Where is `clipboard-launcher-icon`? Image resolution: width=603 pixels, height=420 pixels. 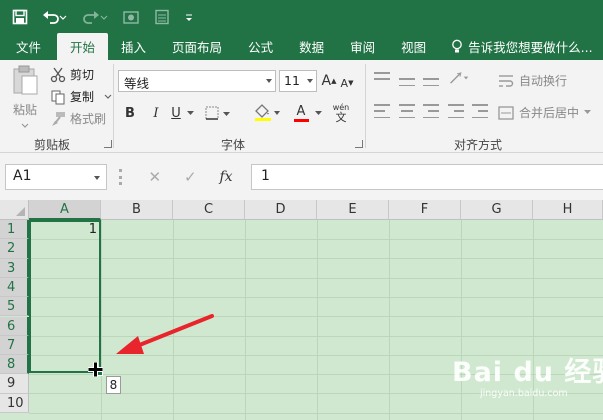 clipboard-launcher-icon is located at coordinates (108, 144).